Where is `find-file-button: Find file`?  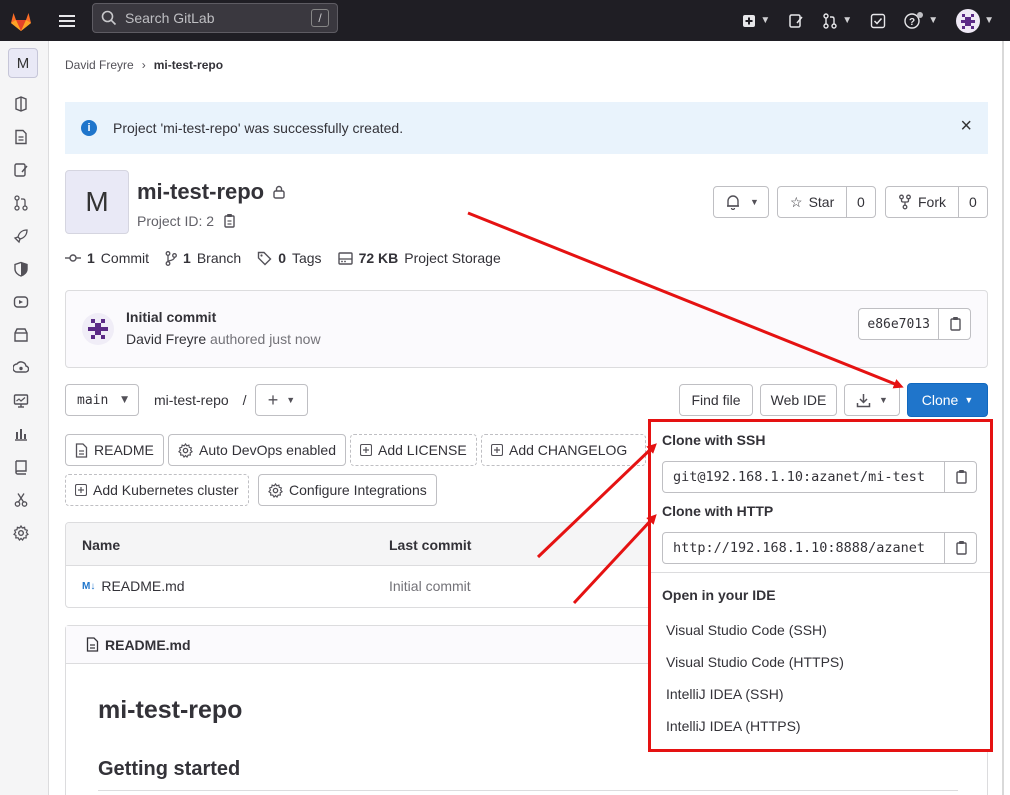 find-file-button: Find file is located at coordinates (716, 400).